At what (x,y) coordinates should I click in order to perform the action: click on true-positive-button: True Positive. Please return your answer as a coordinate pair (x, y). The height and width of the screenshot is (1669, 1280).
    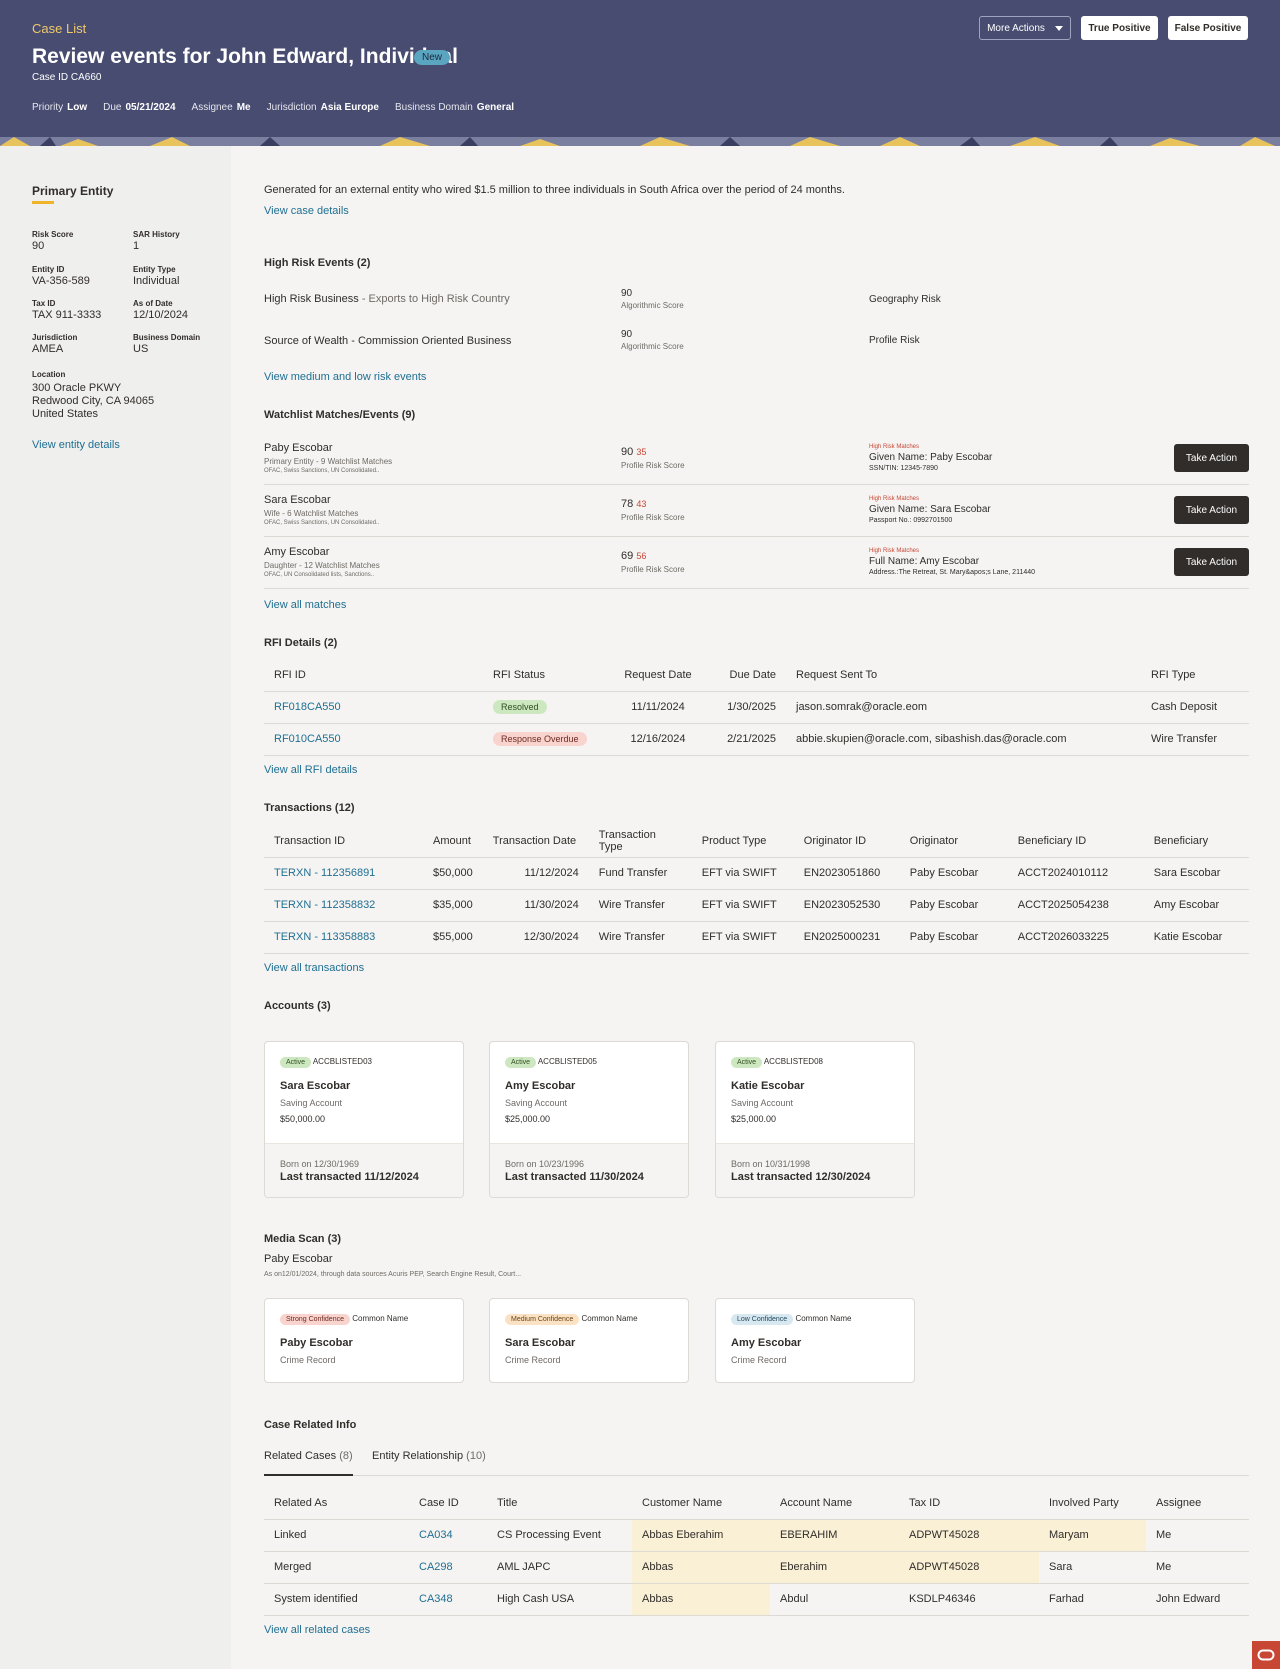
    Looking at the image, I should click on (1119, 28).